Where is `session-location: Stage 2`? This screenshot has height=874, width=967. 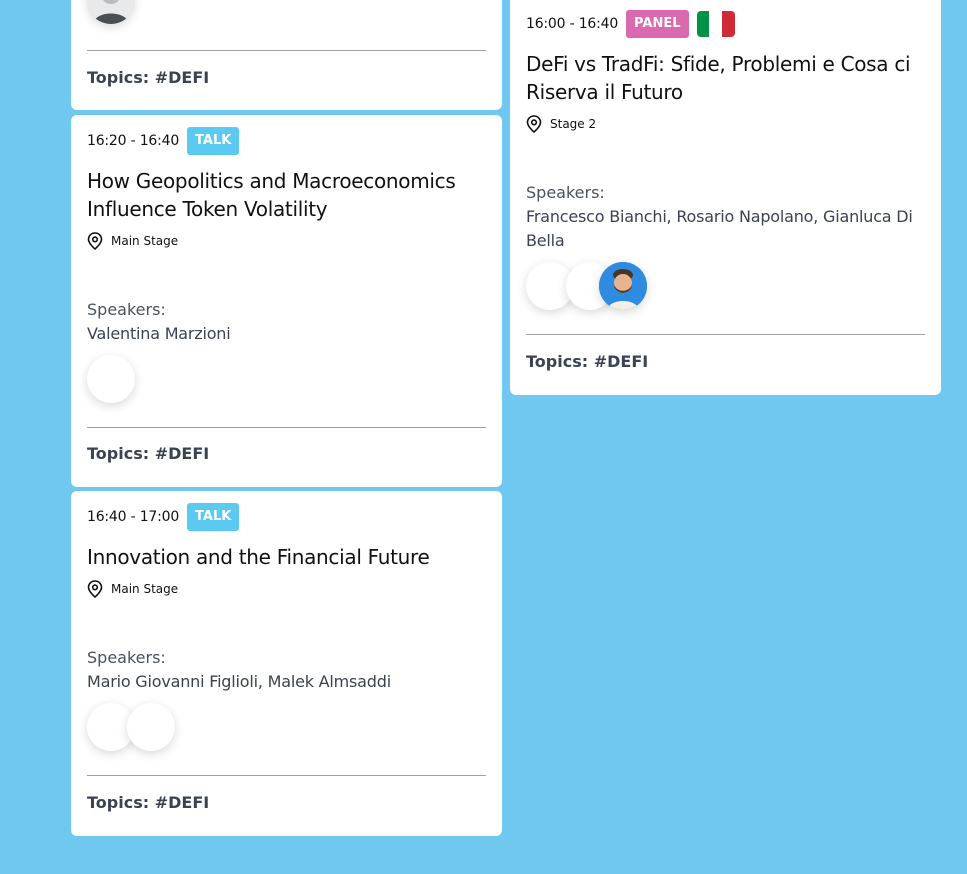
session-location: Stage 2 is located at coordinates (561, 124).